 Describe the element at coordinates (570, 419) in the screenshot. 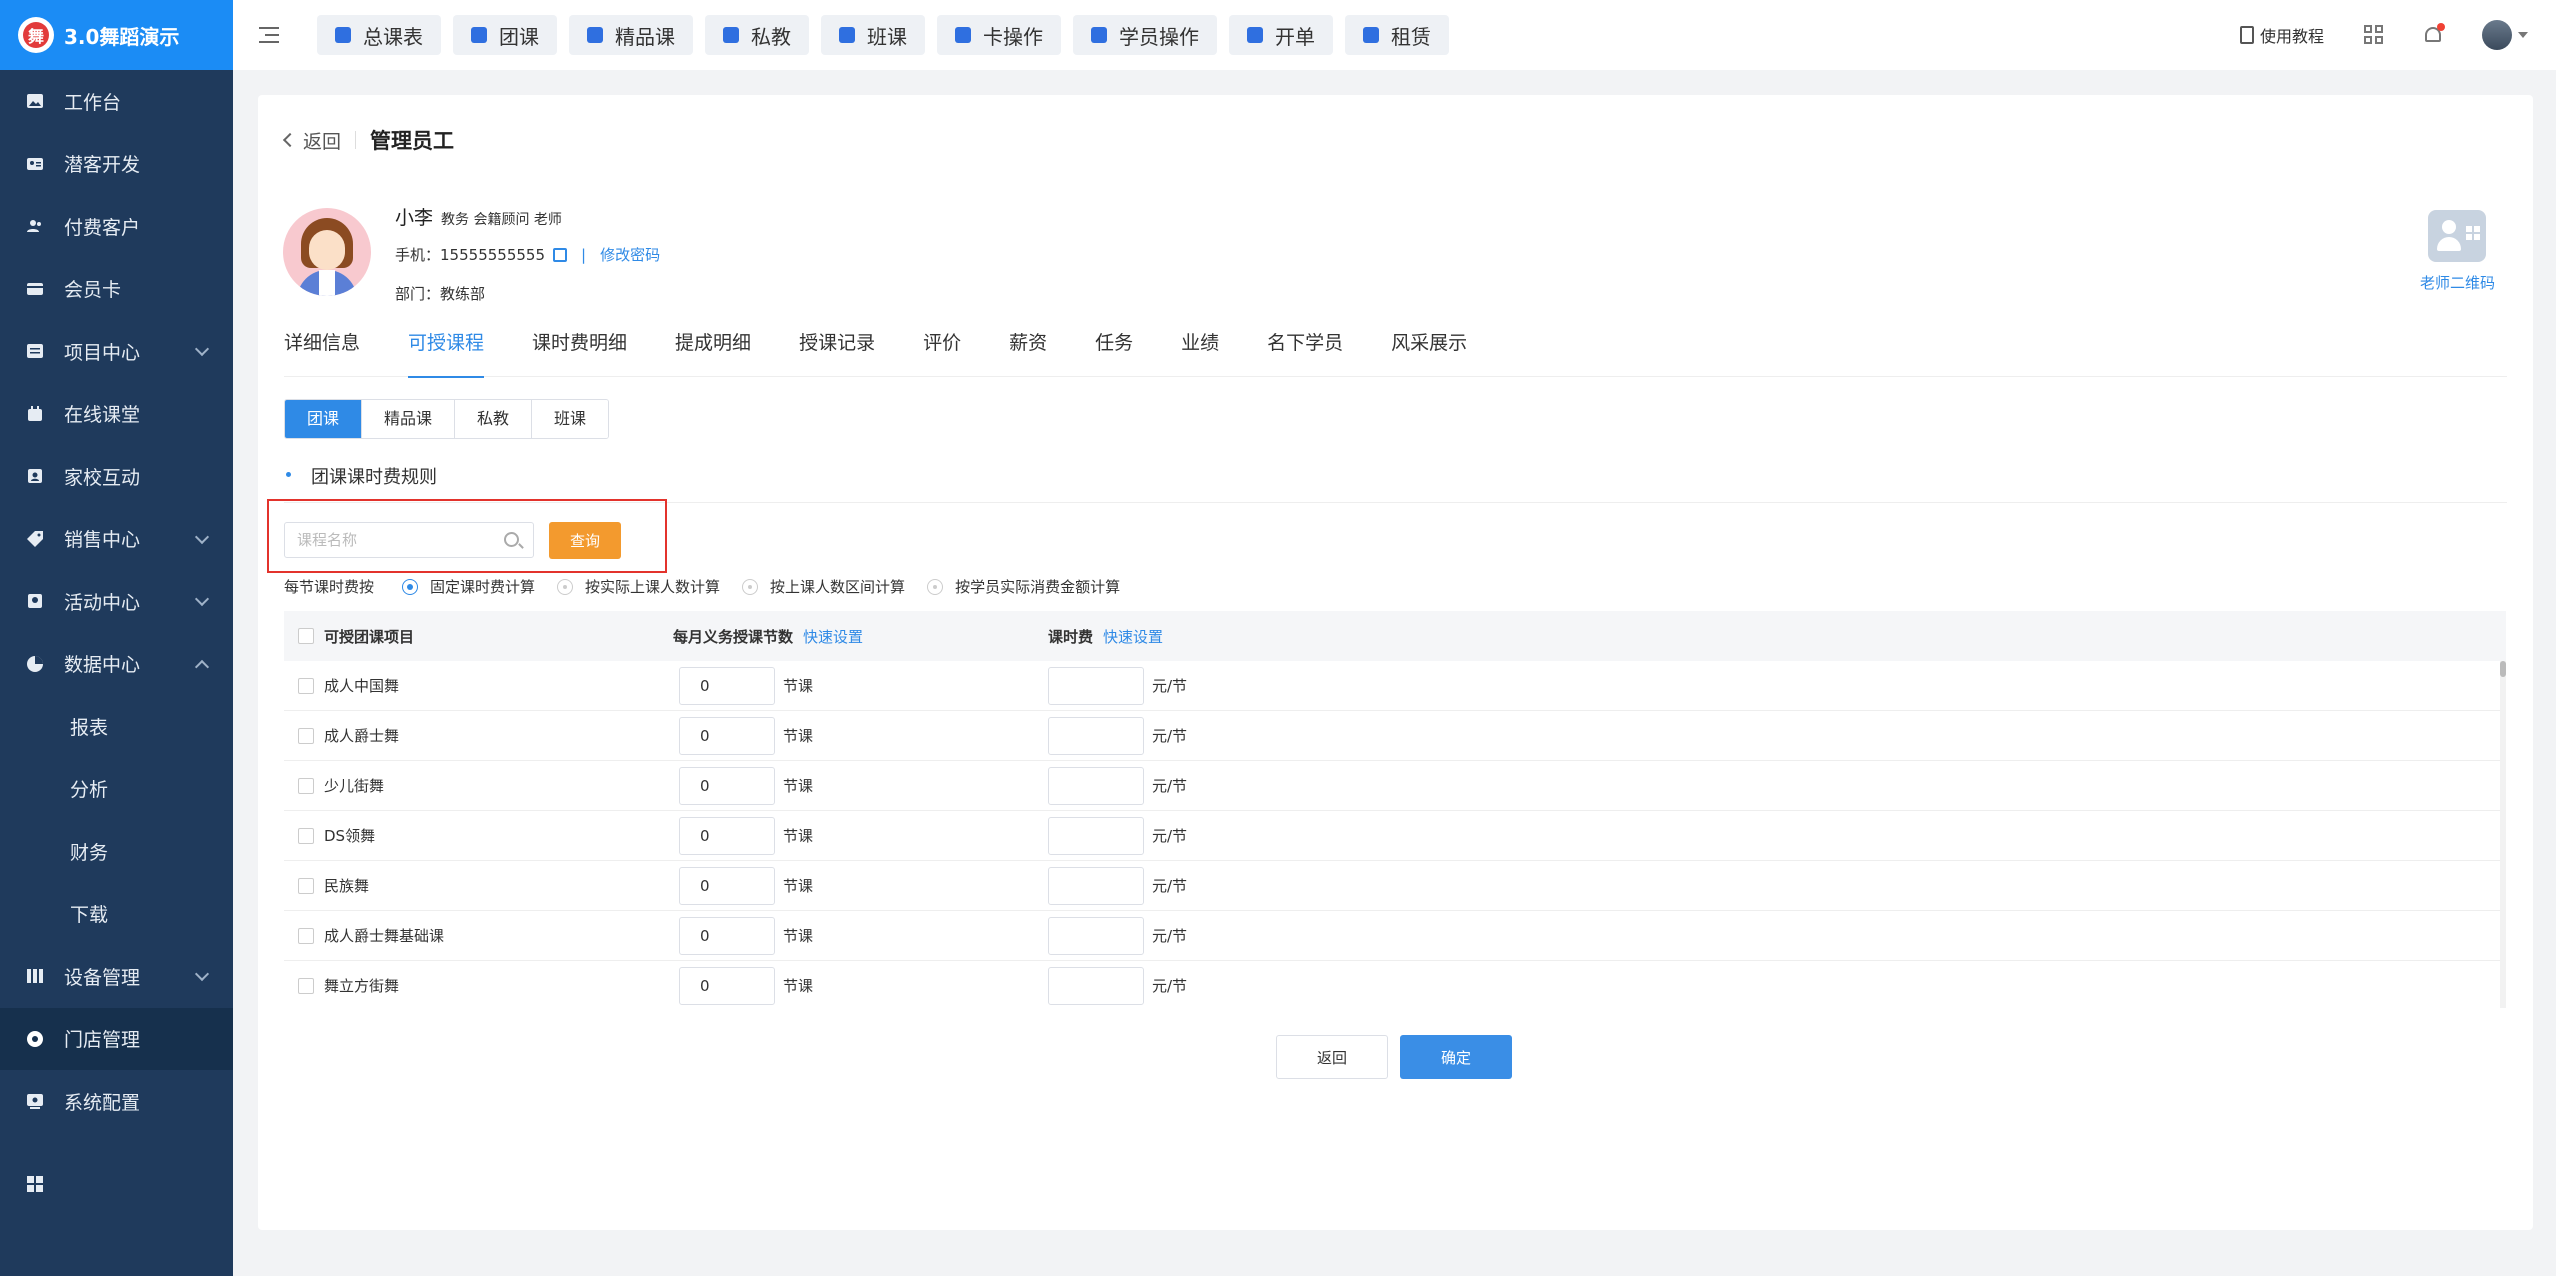

I see `seg-class: 班课` at that location.